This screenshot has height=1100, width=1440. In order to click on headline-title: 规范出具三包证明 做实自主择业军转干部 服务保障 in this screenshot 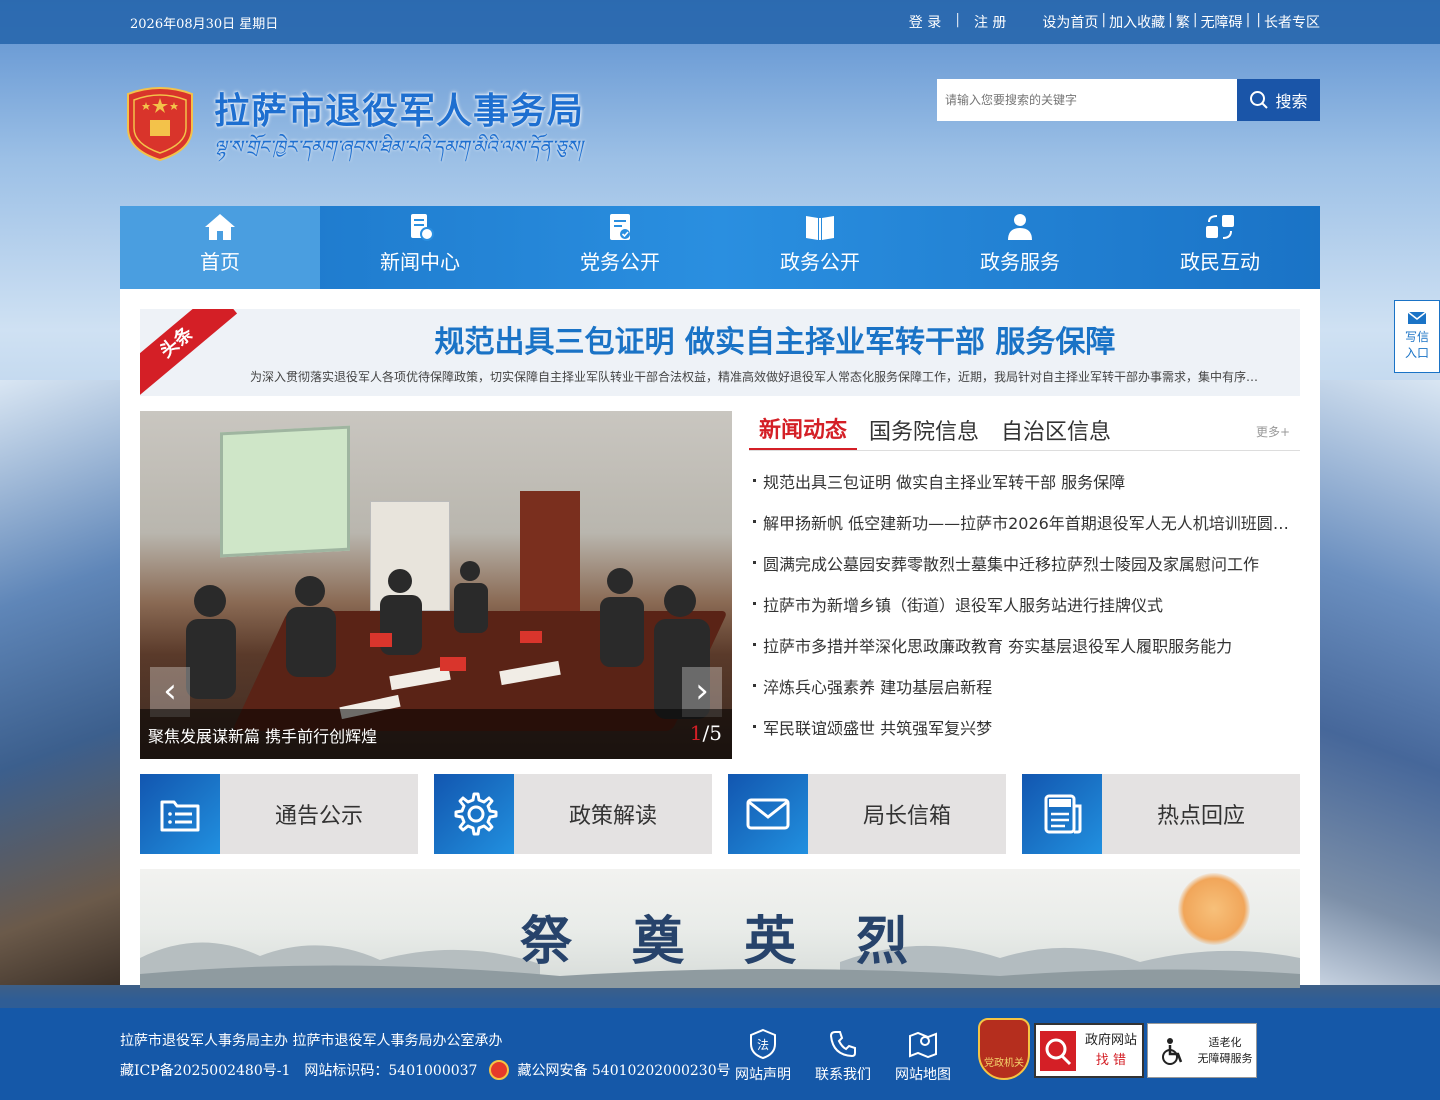, I will do `click(775, 339)`.